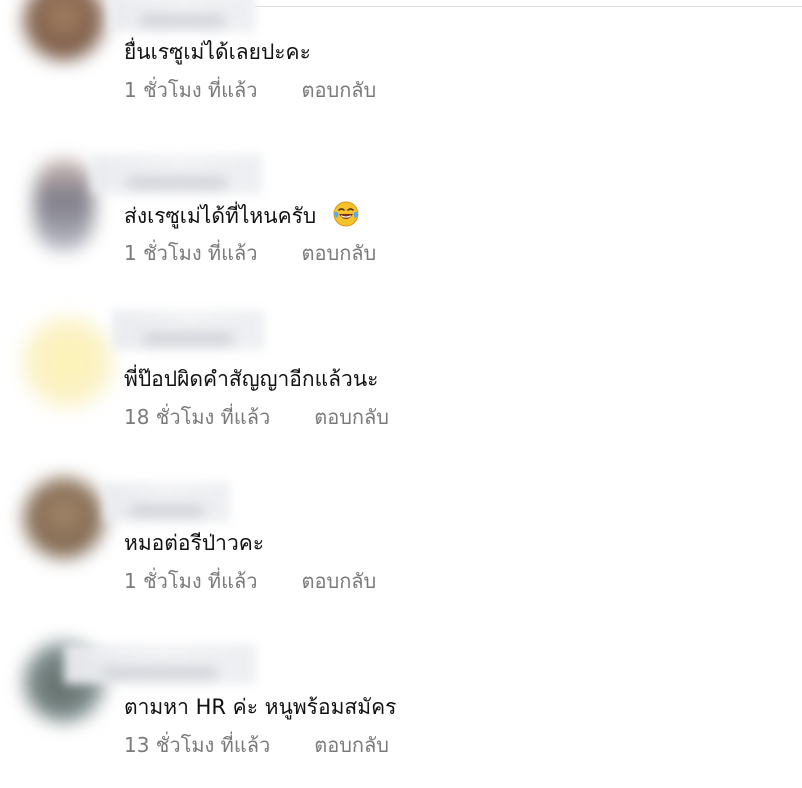 This screenshot has height=788, width=802. Describe the element at coordinates (251, 379) in the screenshot. I see `comment-text: พี่ป๊อปผิดคำสัญญาอีกแล้วนะ` at that location.